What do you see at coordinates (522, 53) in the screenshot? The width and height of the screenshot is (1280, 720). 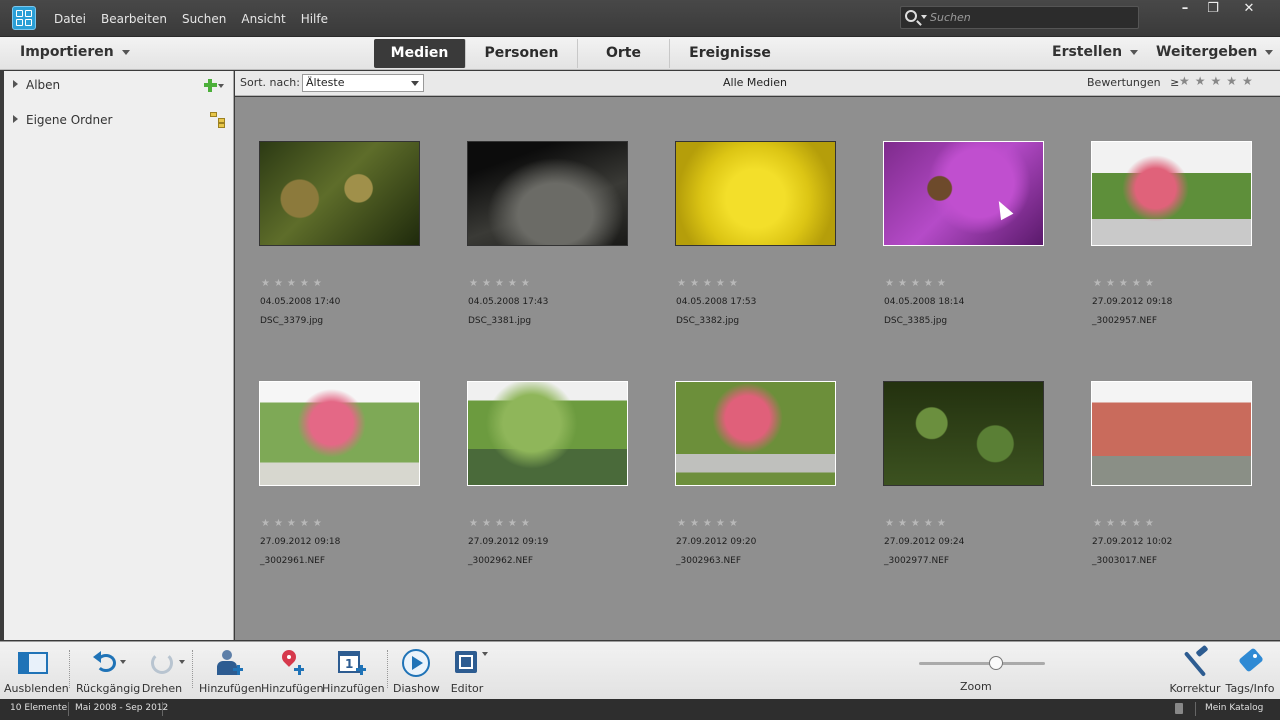 I see `tab-personen: Personen` at bounding box center [522, 53].